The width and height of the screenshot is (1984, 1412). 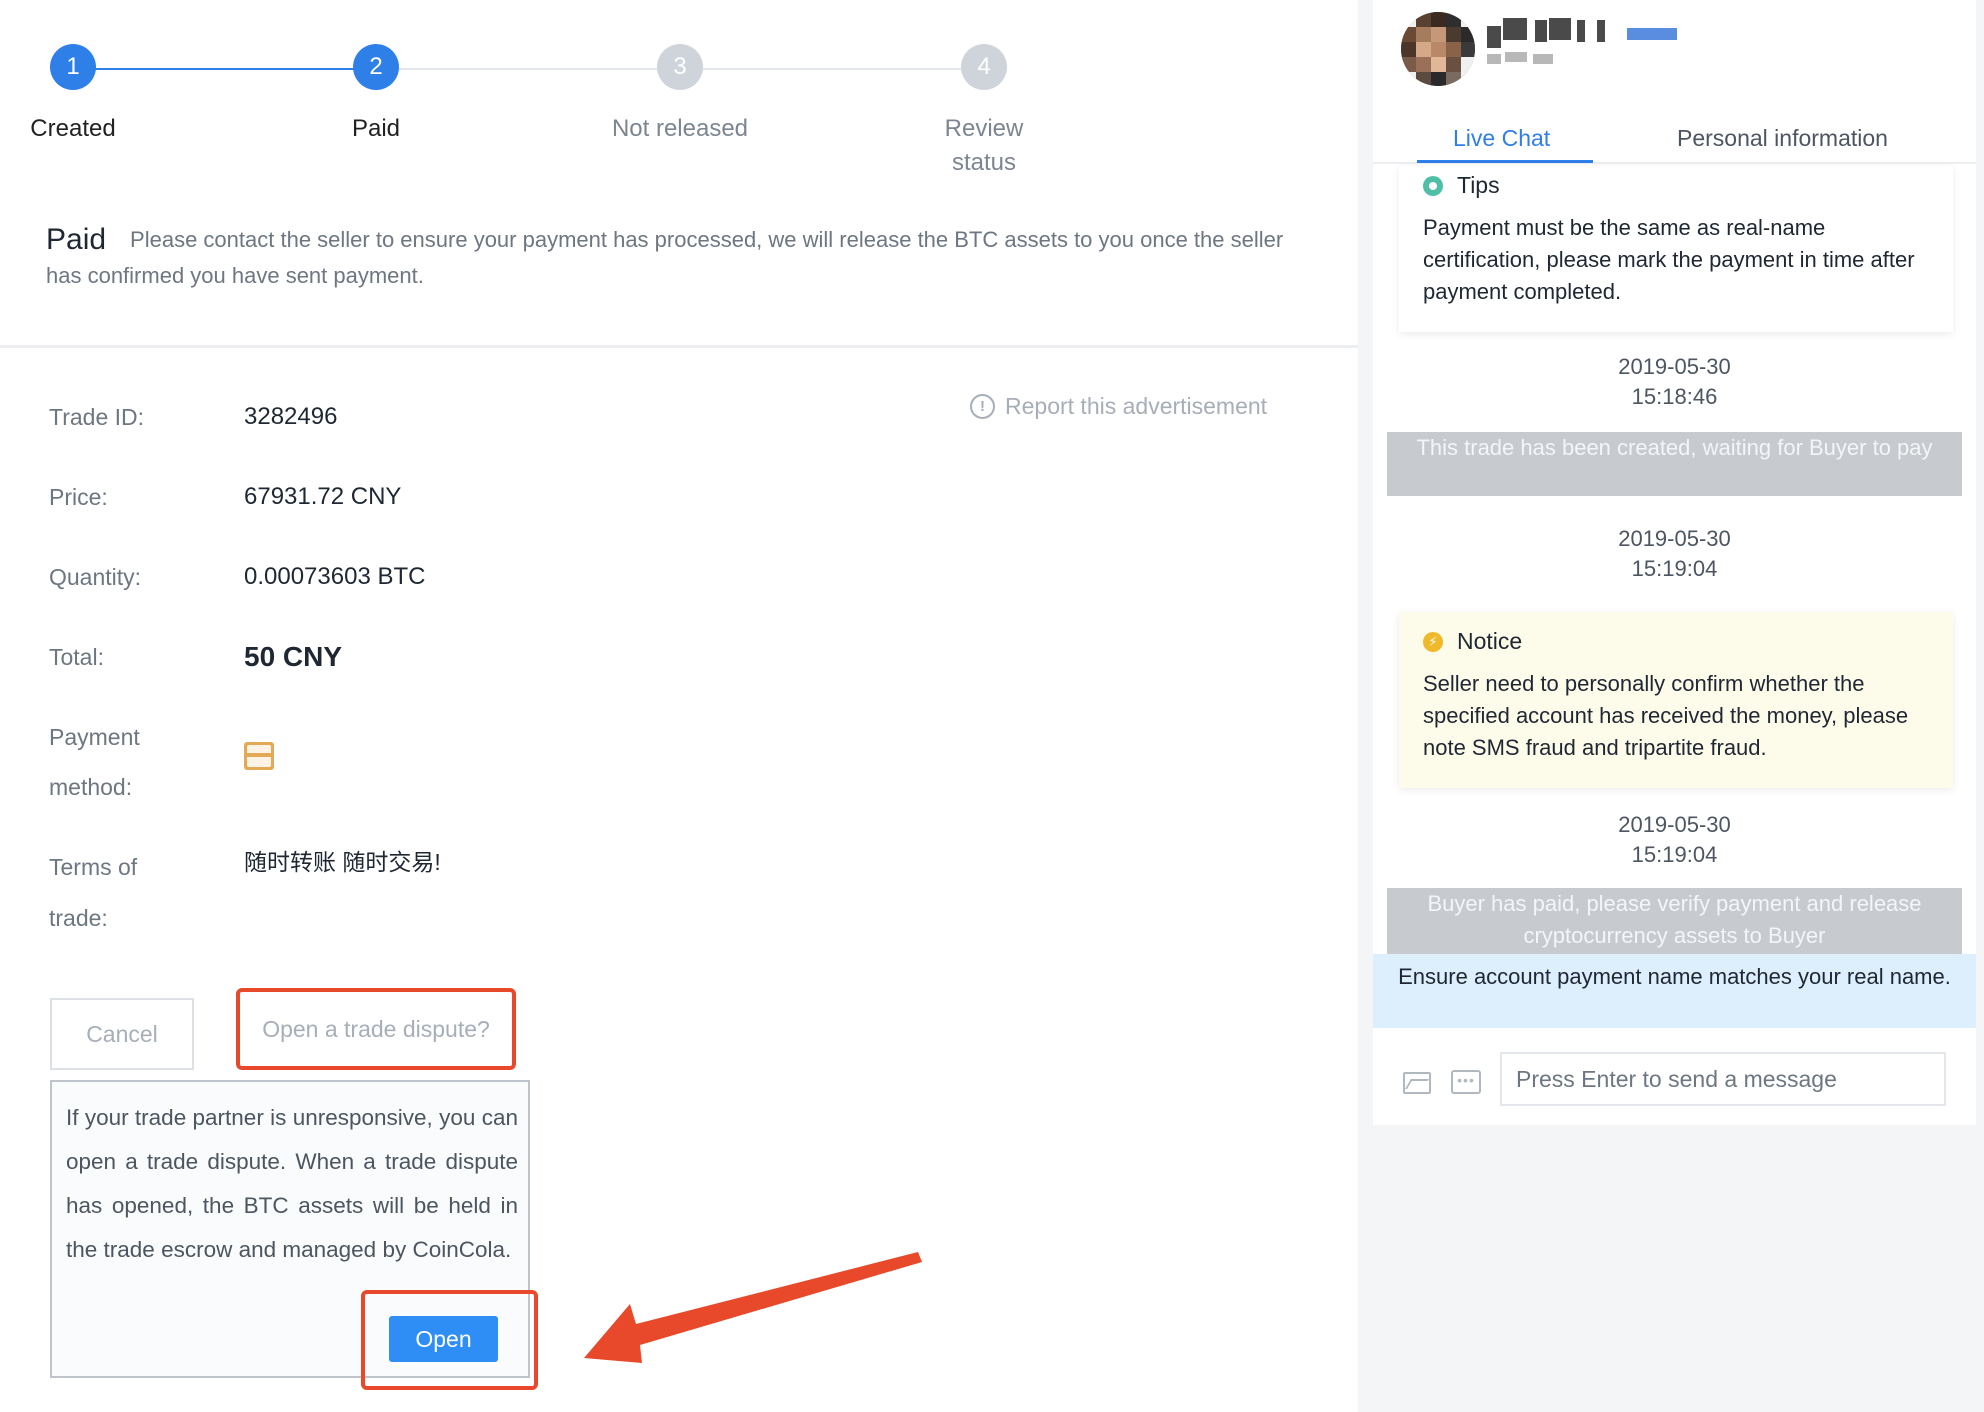 What do you see at coordinates (293, 656) in the screenshot?
I see `total-value: 50 CNY` at bounding box center [293, 656].